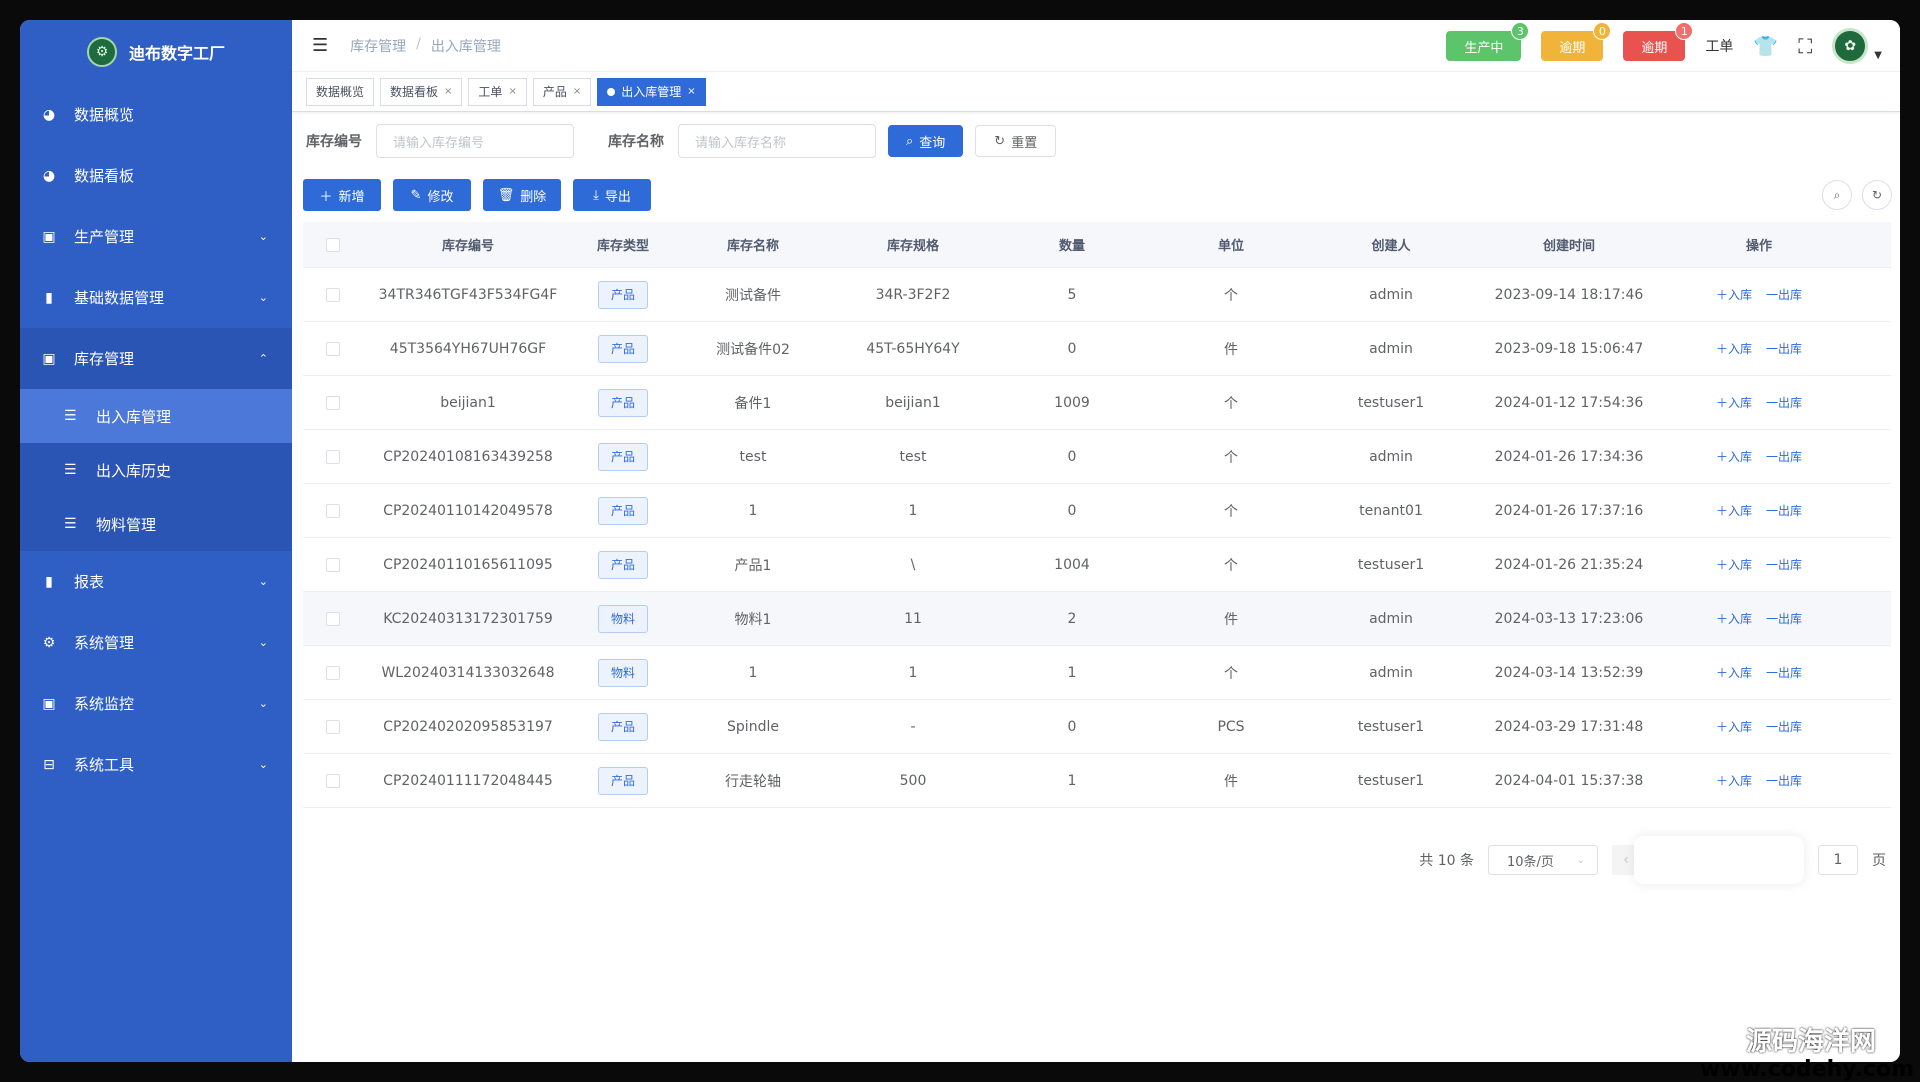  I want to click on sidebar-item-production: ▣ 生产管理 ⌄, so click(156, 236).